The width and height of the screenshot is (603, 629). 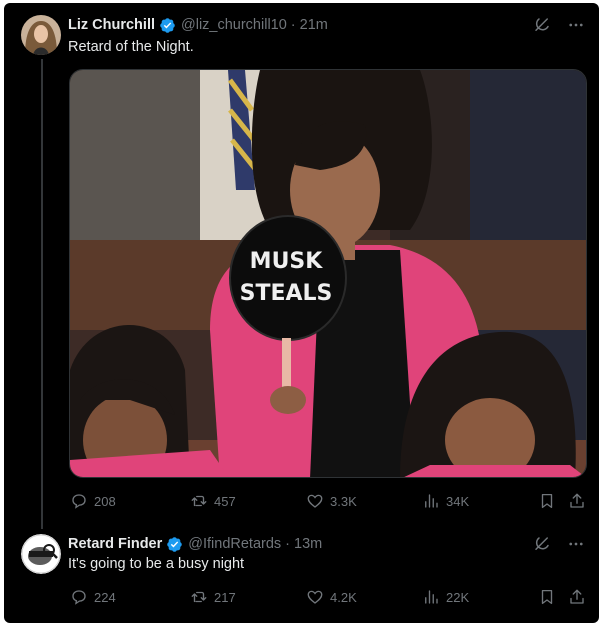 I want to click on tweet-actions-bar: 208 457 3.3K 34K, so click(x=328, y=501).